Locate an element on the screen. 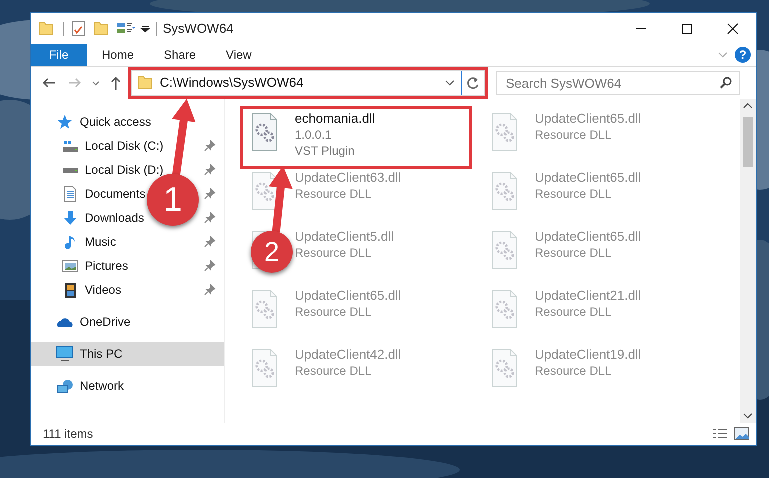  nav-item: Quick access is located at coordinates (116, 122).